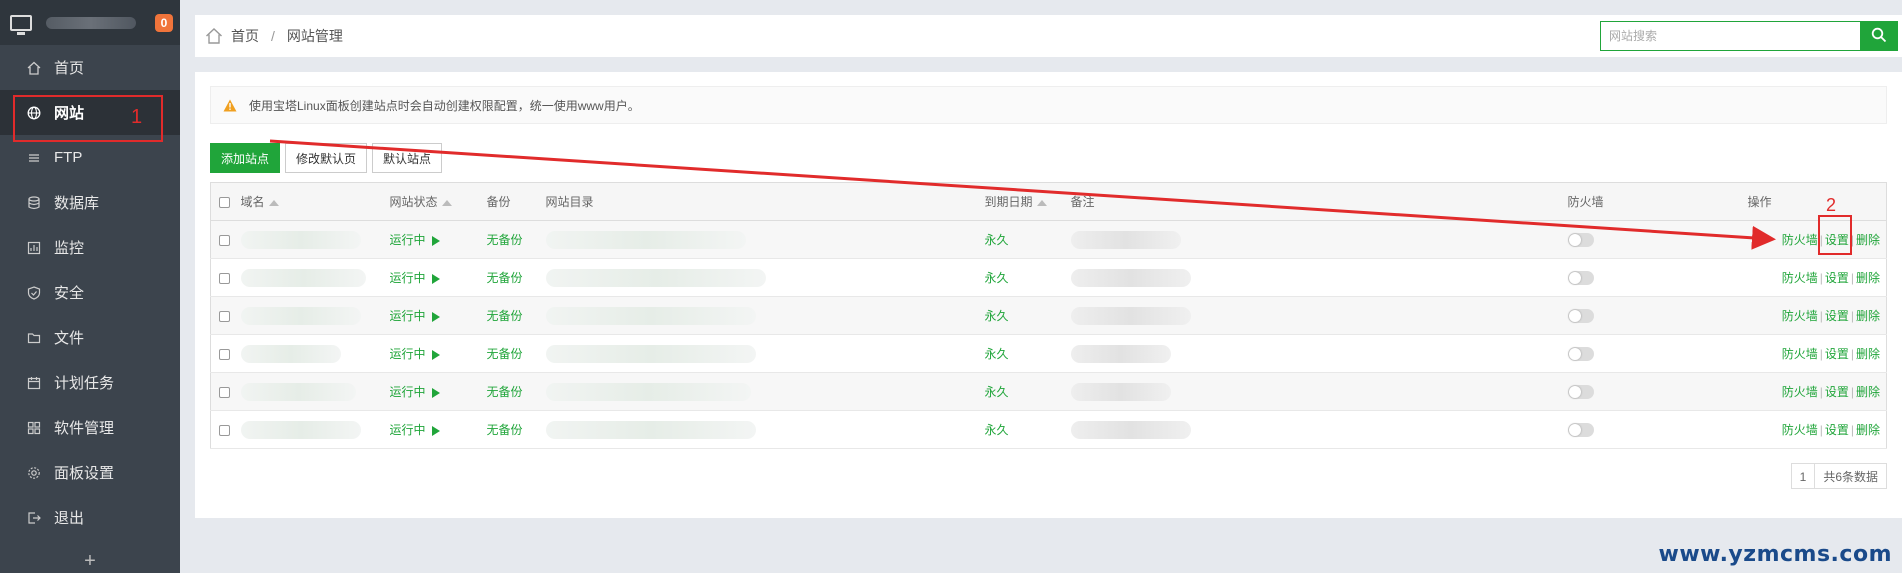 This screenshot has width=1902, height=573. Describe the element at coordinates (90, 337) in the screenshot. I see `sidebar-item-files: 文件` at that location.